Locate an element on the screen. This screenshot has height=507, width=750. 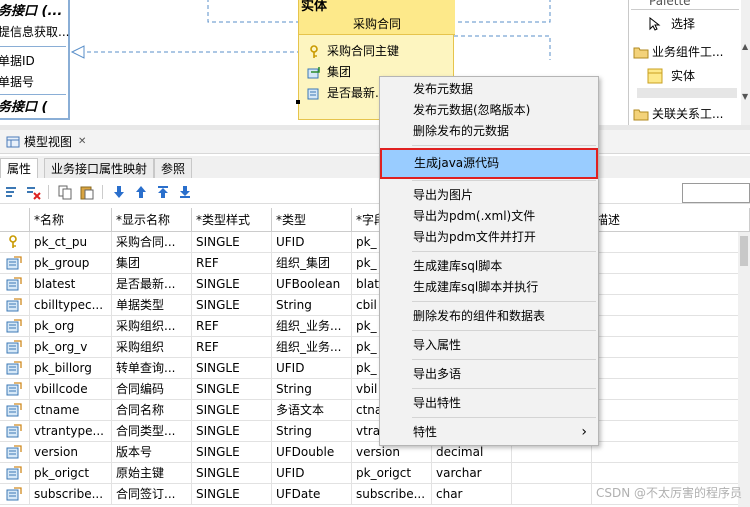
filter-input is located at coordinates (716, 193).